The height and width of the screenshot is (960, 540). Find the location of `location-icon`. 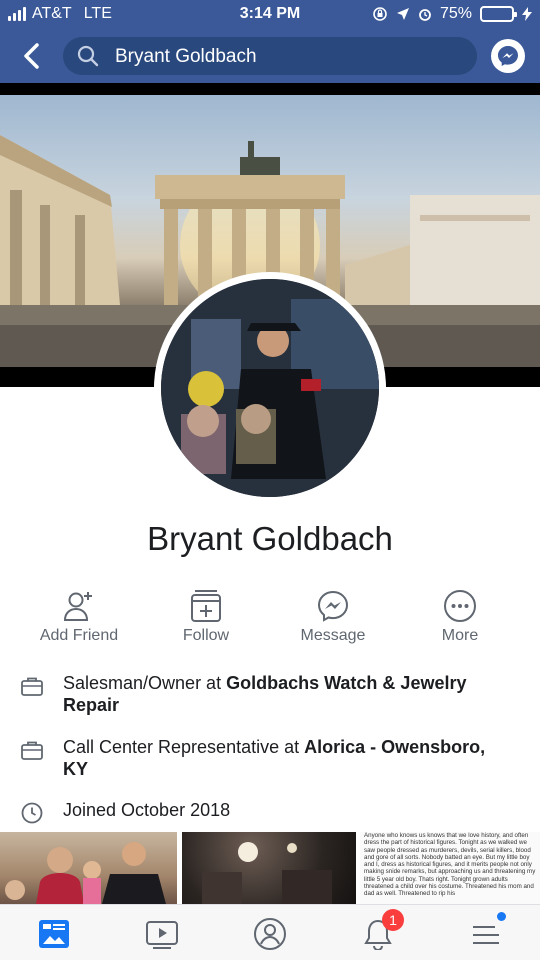

location-icon is located at coordinates (402, 14).